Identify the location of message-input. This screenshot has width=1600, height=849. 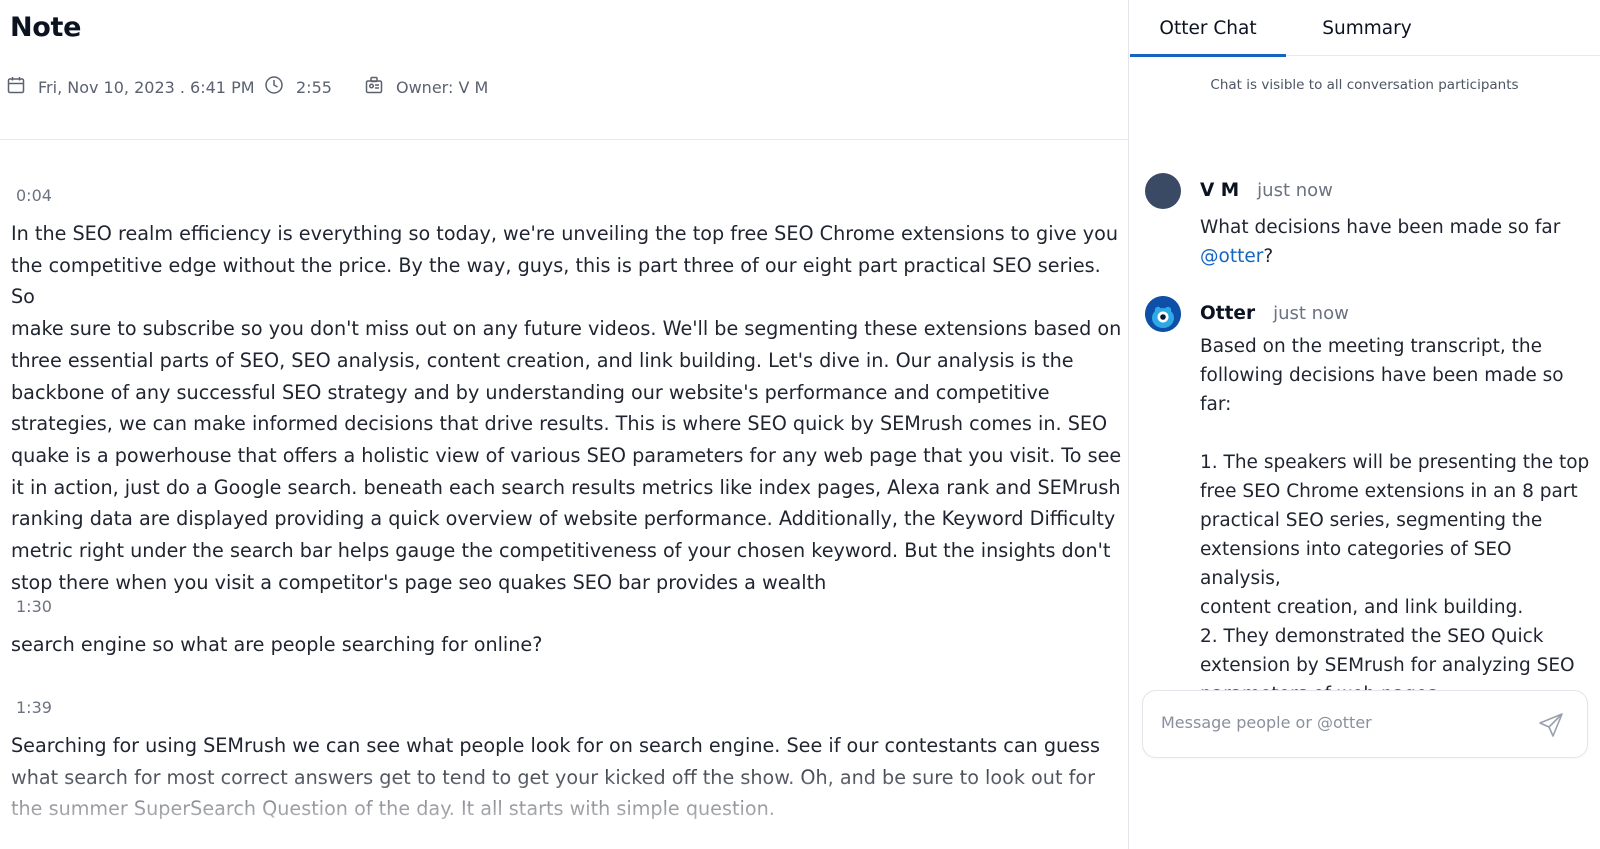
(1341, 722).